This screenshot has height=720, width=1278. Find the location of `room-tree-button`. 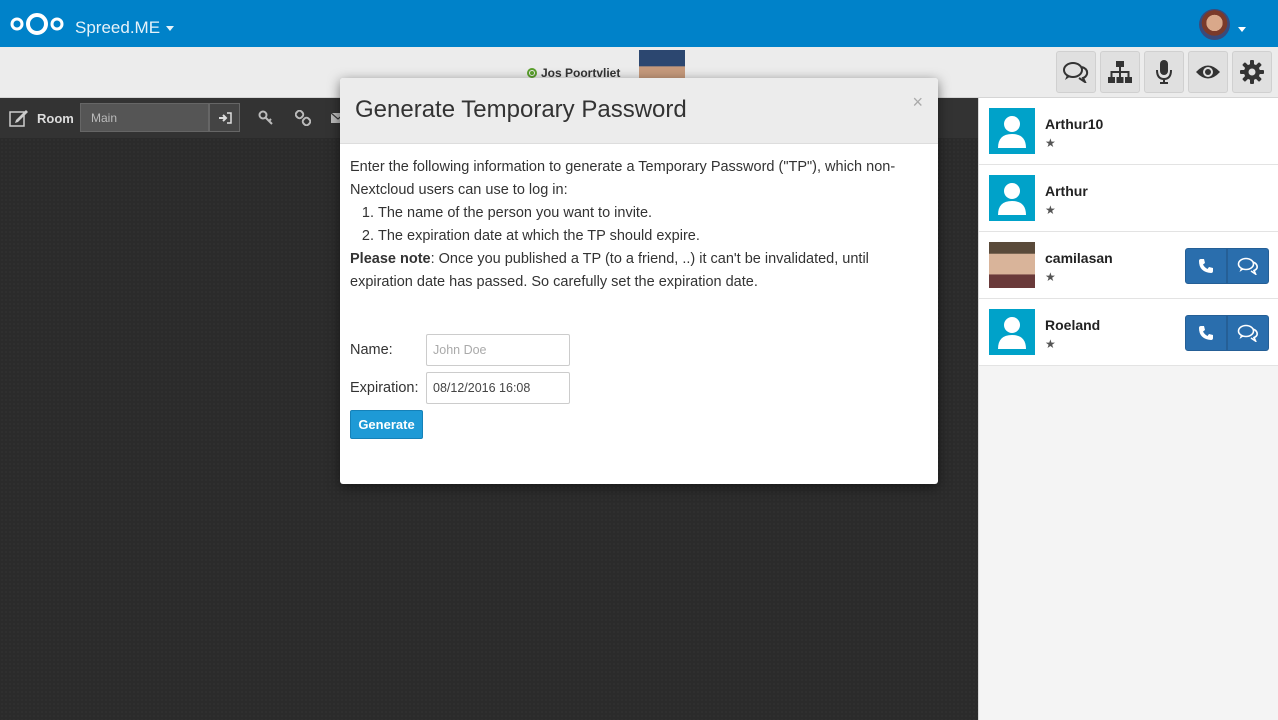

room-tree-button is located at coordinates (1120, 72).